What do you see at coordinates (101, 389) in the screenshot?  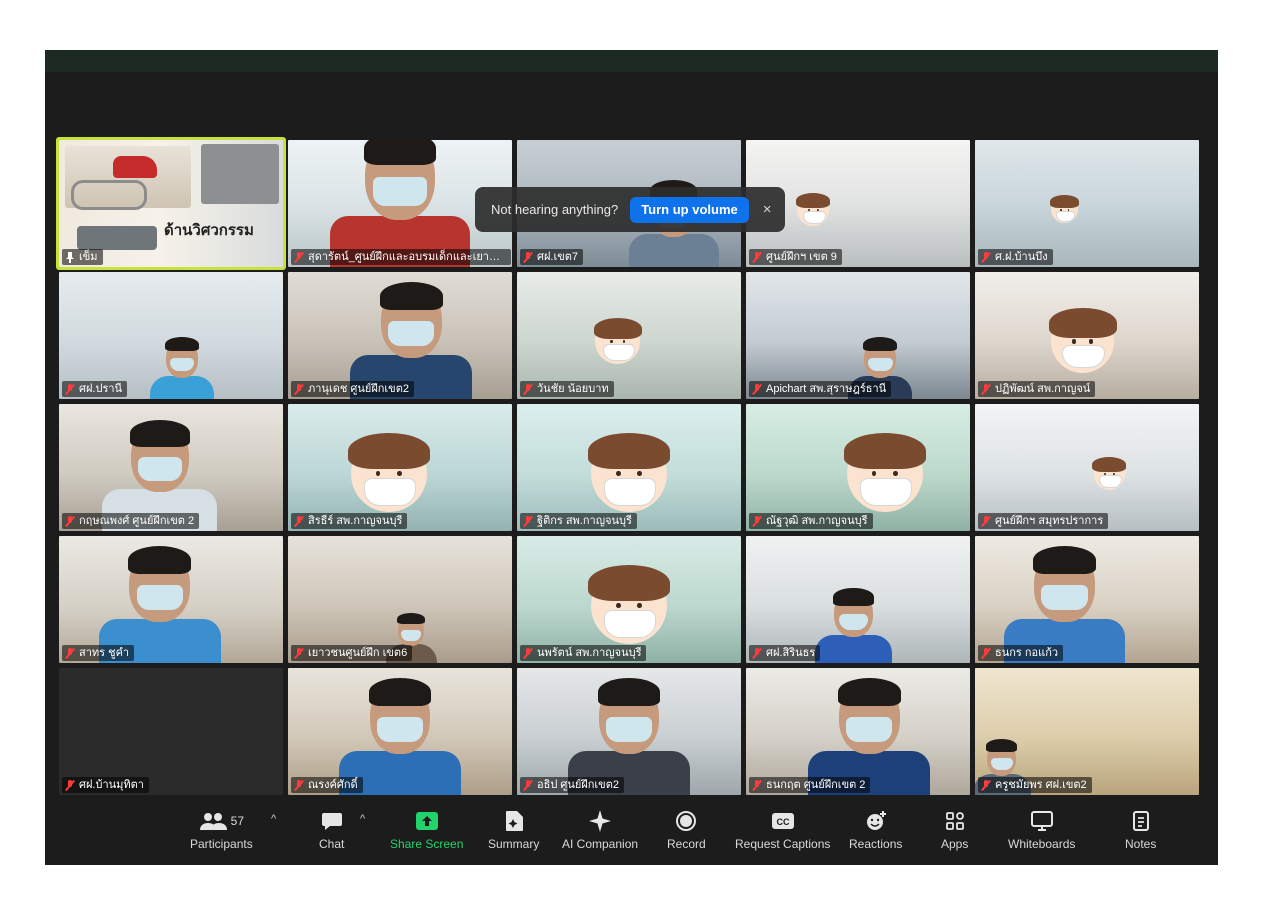 I see `participant-name: ศฝ.ปรานี` at bounding box center [101, 389].